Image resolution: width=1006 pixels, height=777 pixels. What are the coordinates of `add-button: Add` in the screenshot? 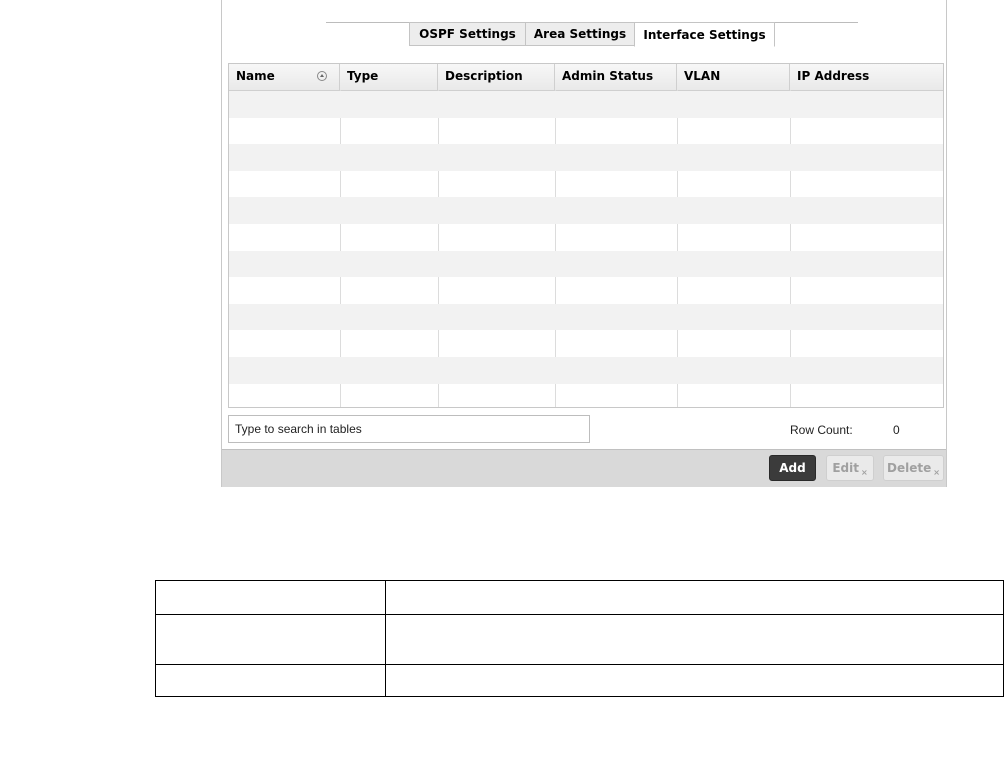 It's located at (792, 468).